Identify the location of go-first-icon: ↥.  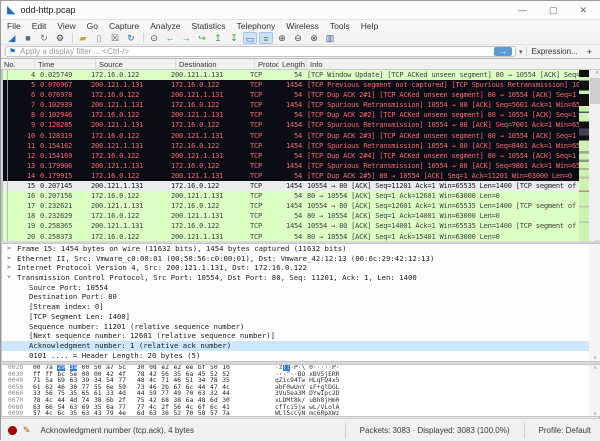
(218, 38).